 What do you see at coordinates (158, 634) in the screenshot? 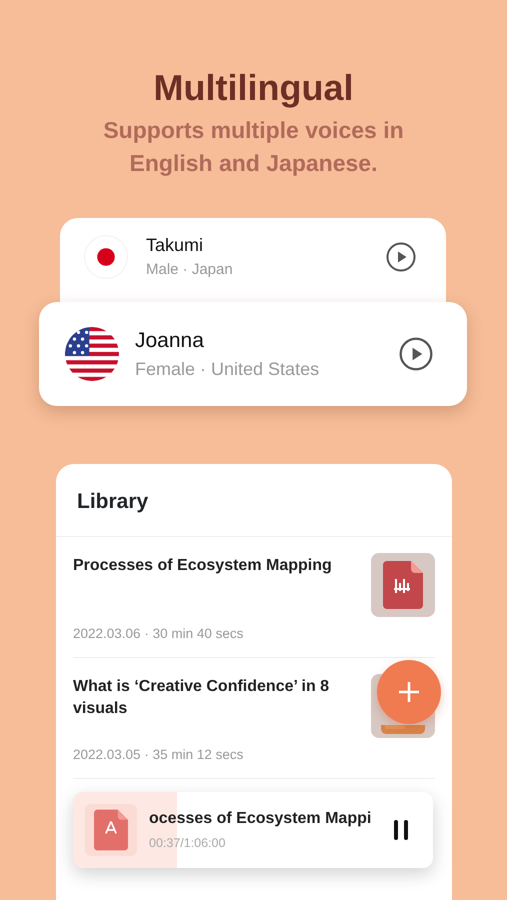
I see `item-meta: 2022.03.06 · 30 min 40 secs` at bounding box center [158, 634].